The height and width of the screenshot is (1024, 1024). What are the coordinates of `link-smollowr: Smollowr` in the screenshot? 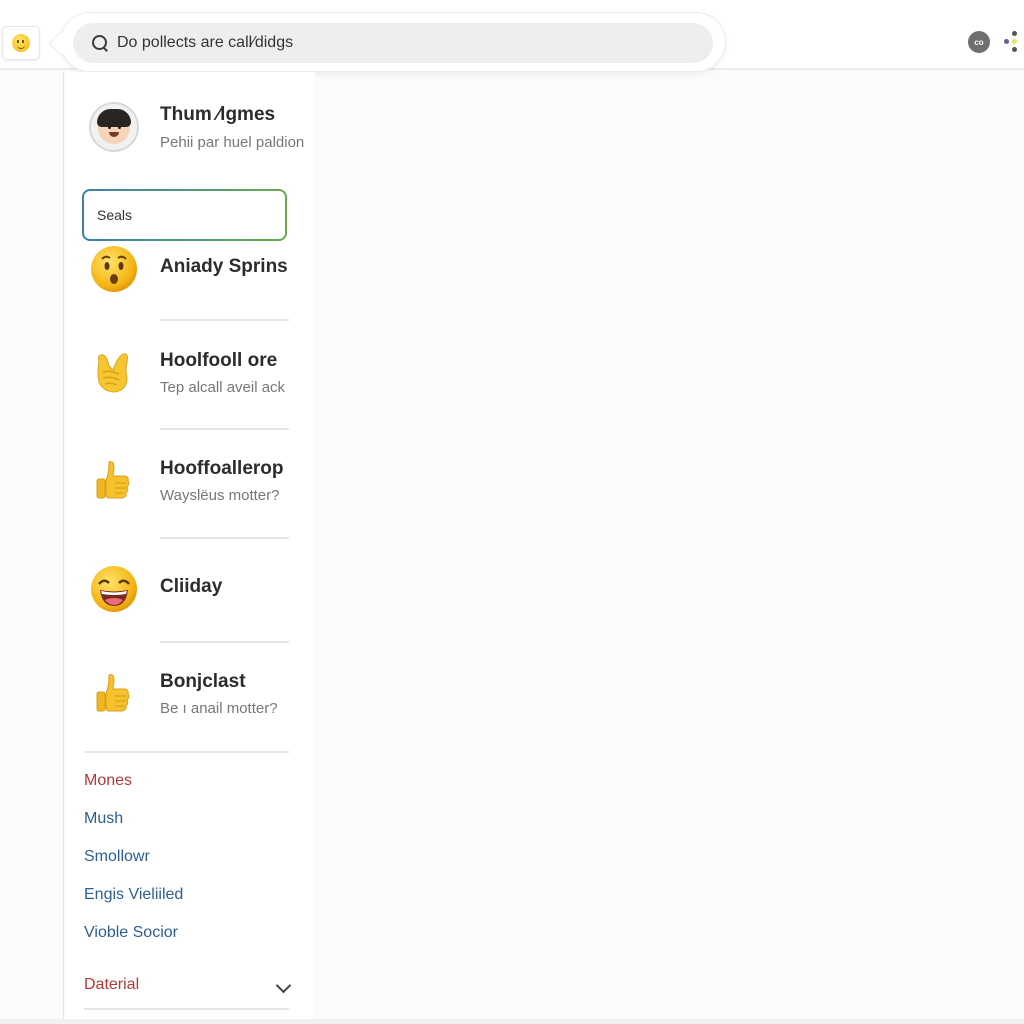 It's located at (117, 857).